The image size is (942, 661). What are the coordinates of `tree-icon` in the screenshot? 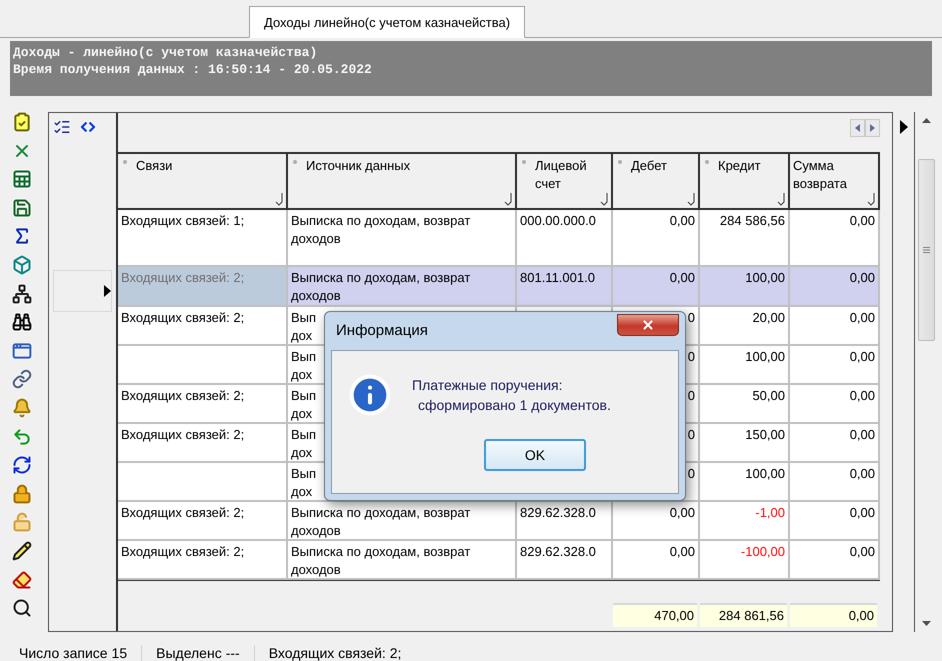 It's located at (22, 294).